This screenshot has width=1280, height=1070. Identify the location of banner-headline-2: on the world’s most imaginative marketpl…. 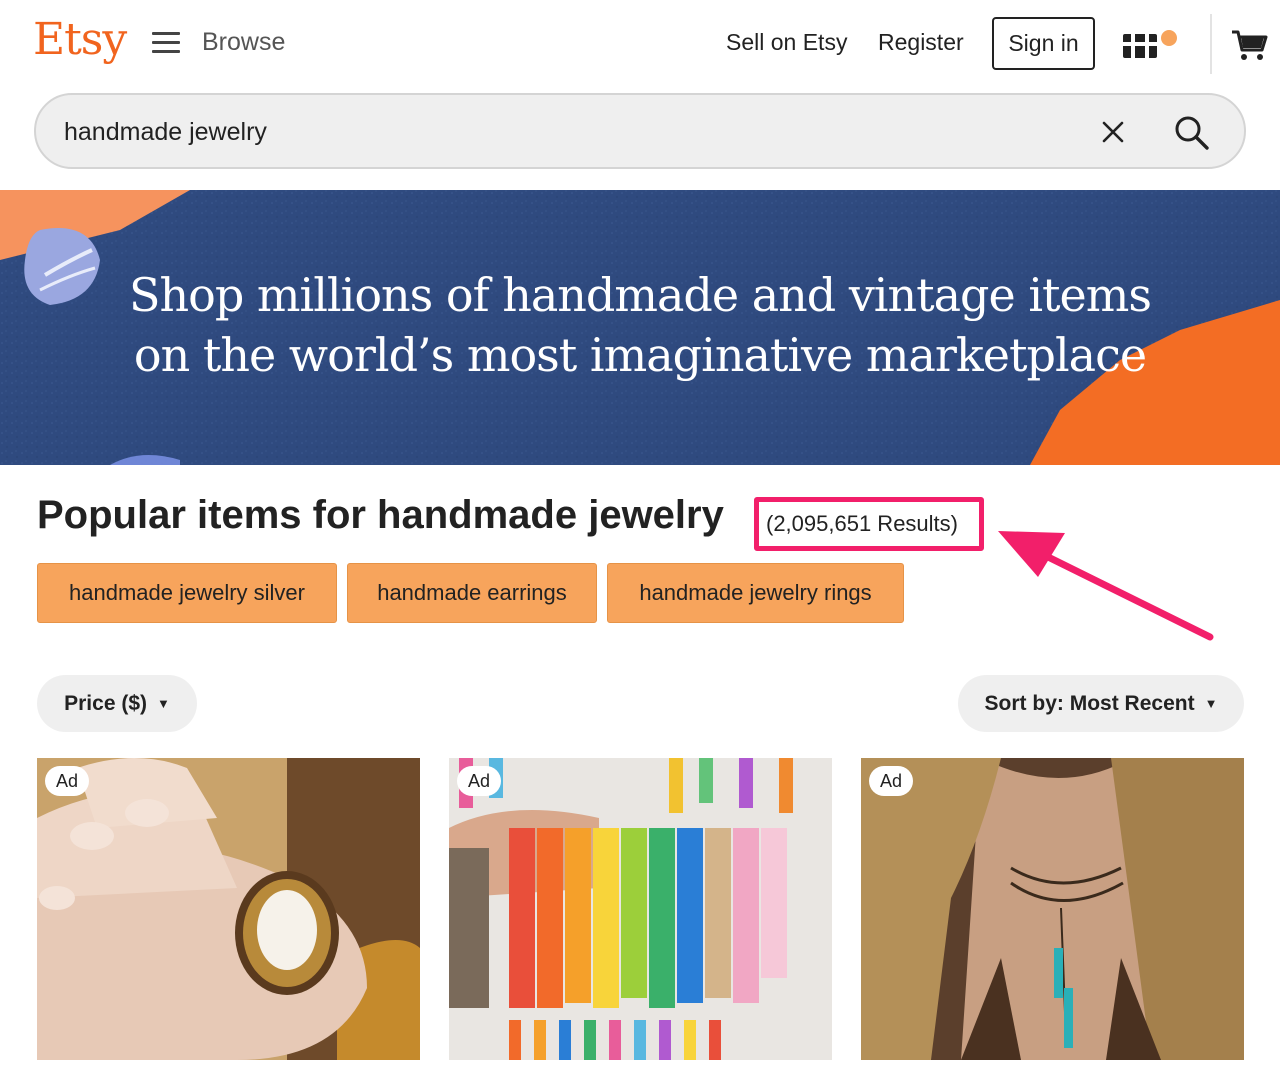
(640, 355).